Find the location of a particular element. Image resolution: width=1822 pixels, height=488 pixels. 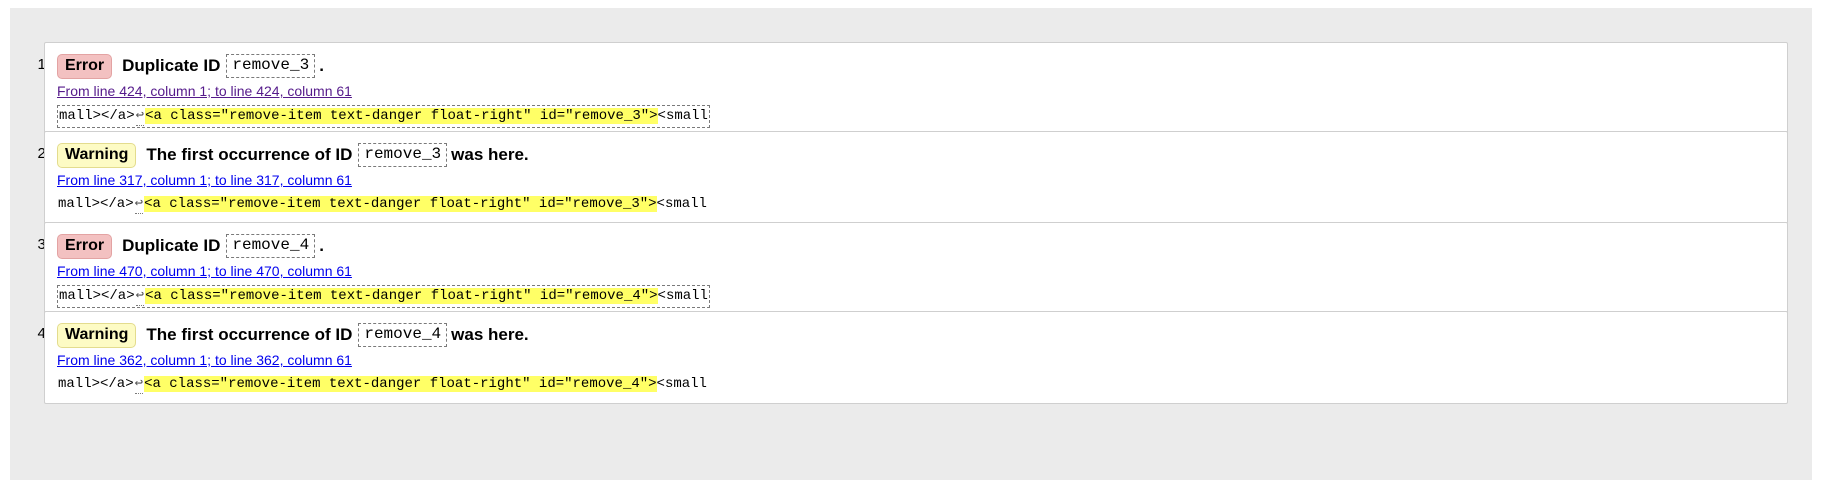

message-heading: Error Duplicate ID remove_4 . is located at coordinates (190, 246).